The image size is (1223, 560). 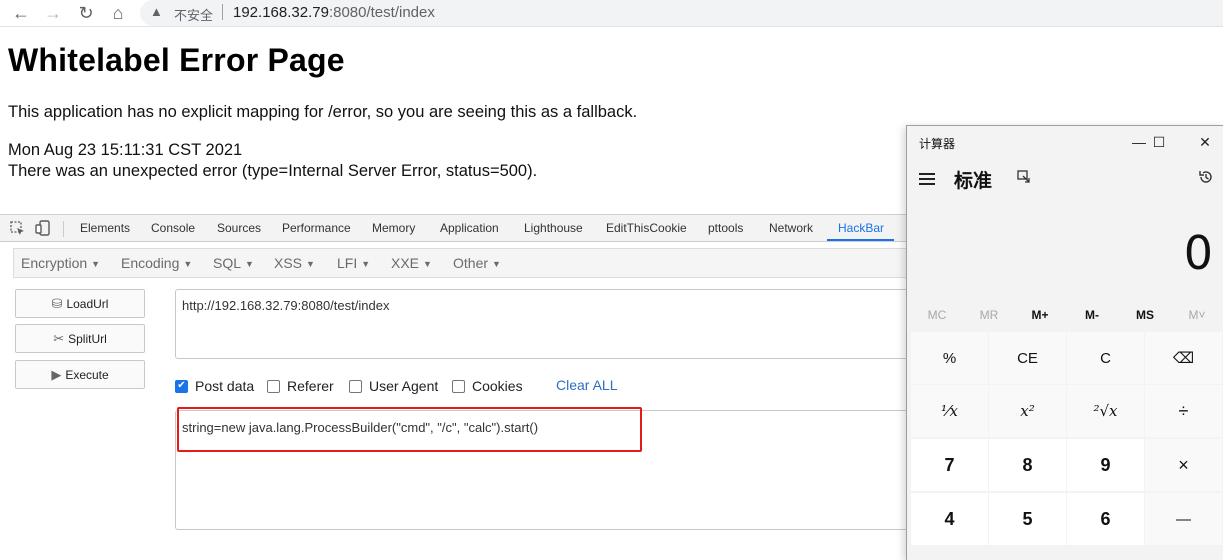 What do you see at coordinates (586, 385) in the screenshot?
I see `clear-all-link: Clear ALL` at bounding box center [586, 385].